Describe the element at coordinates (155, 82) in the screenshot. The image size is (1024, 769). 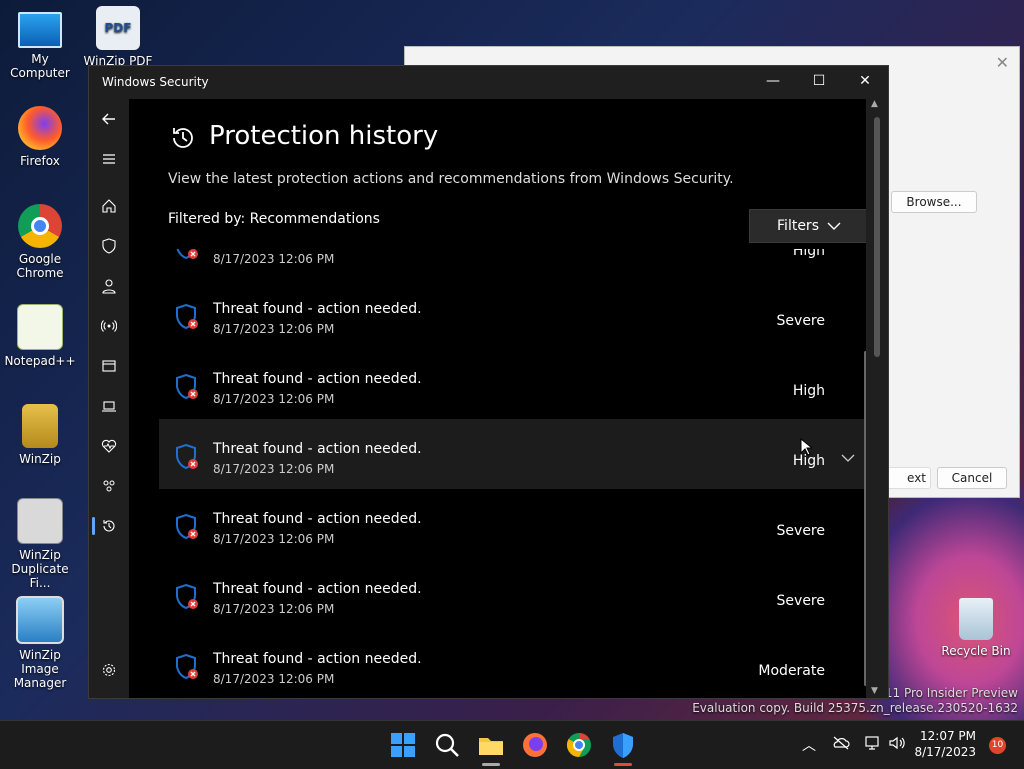
I see `window-title: Windows Security` at that location.